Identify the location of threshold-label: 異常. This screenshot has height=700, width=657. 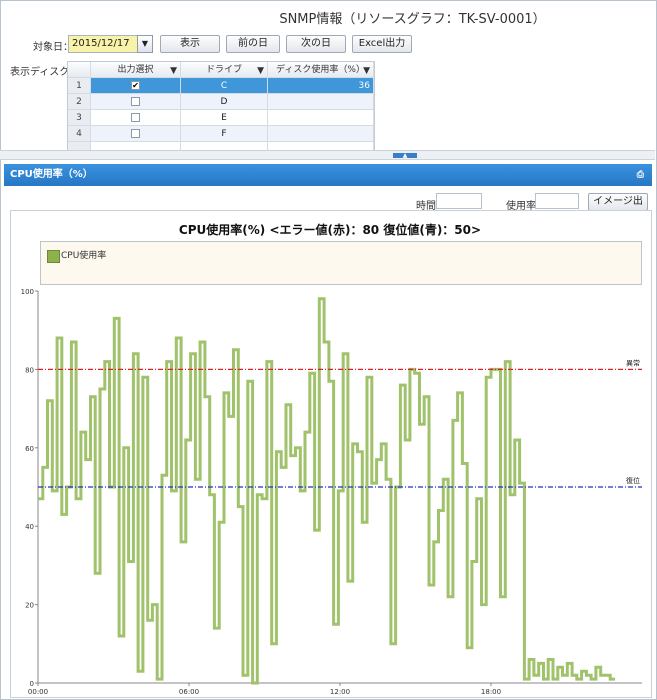
(633, 362).